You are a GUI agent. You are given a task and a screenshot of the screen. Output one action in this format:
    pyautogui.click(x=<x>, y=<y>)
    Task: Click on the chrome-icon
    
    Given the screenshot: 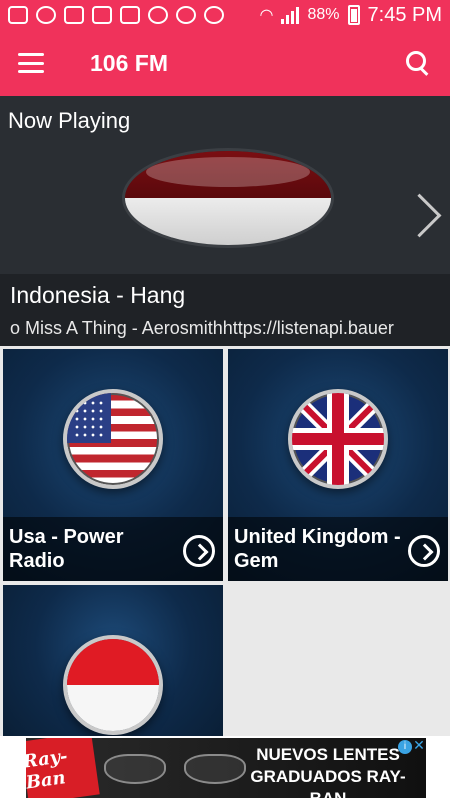 What is the action you would take?
    pyautogui.click(x=186, y=15)
    